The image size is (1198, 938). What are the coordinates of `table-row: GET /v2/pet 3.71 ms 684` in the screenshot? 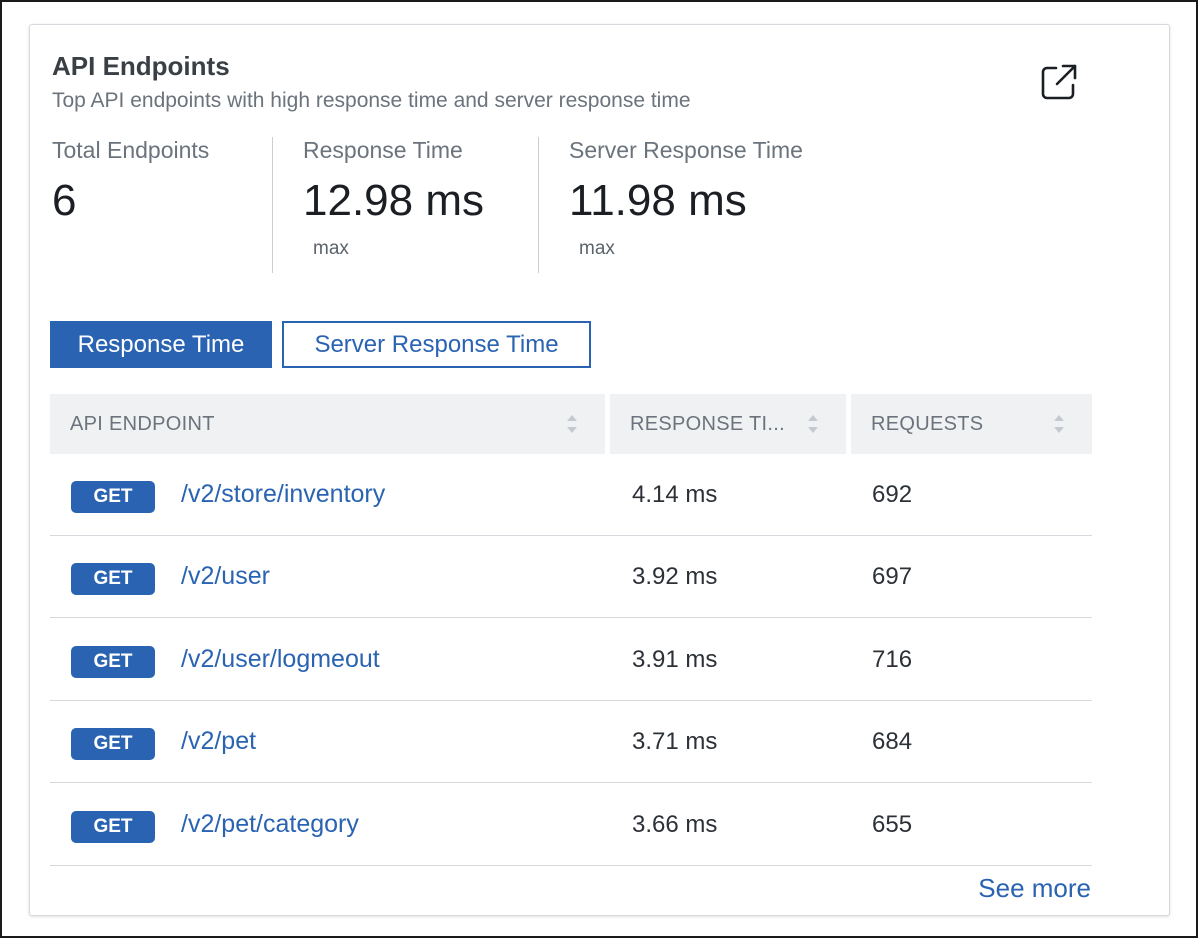 It's located at (571, 742).